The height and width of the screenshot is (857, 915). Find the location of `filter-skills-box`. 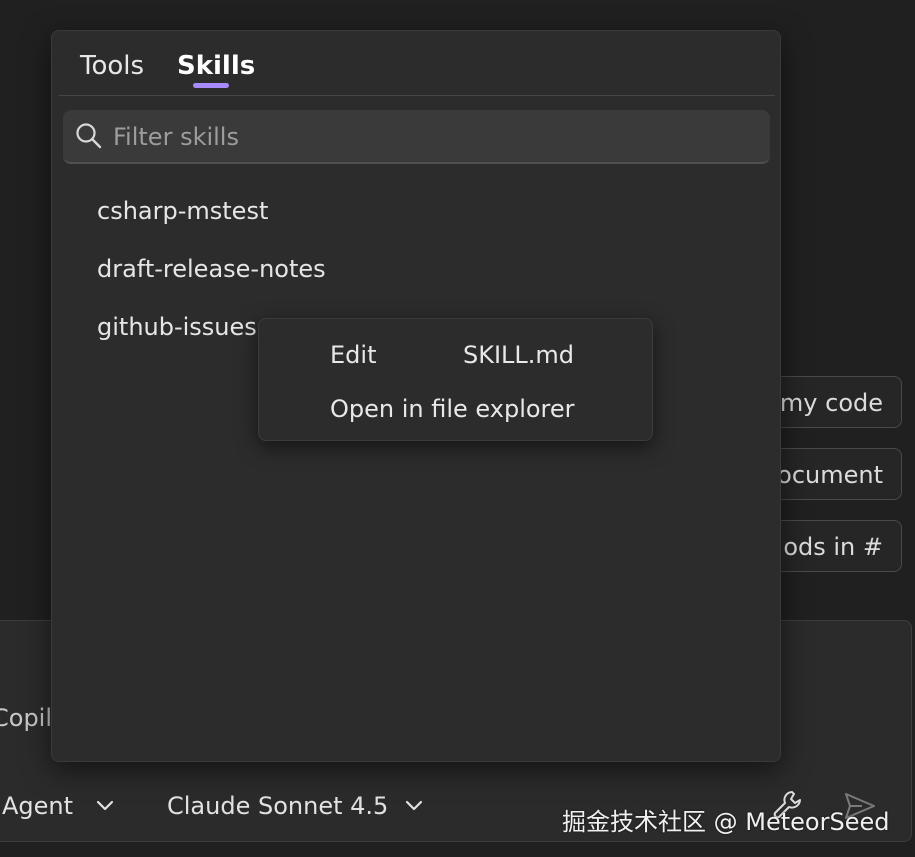

filter-skills-box is located at coordinates (416, 137).